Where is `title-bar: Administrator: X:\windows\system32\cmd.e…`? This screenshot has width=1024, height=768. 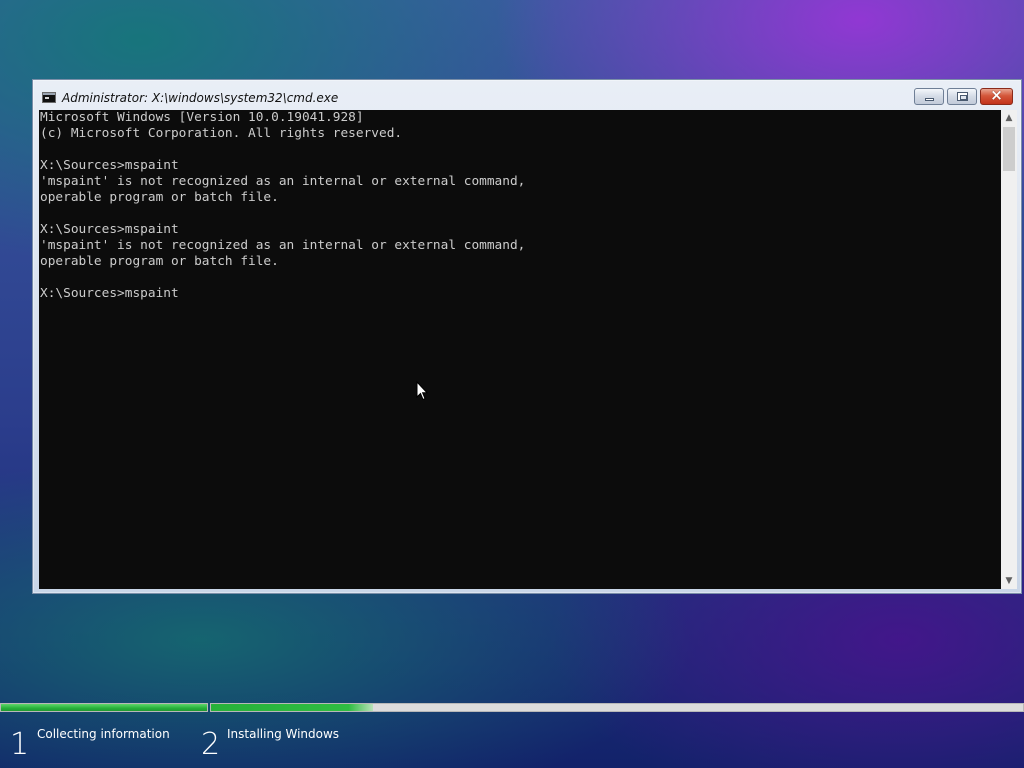 title-bar: Administrator: X:\windows\system32\cmd.e… is located at coordinates (527, 95).